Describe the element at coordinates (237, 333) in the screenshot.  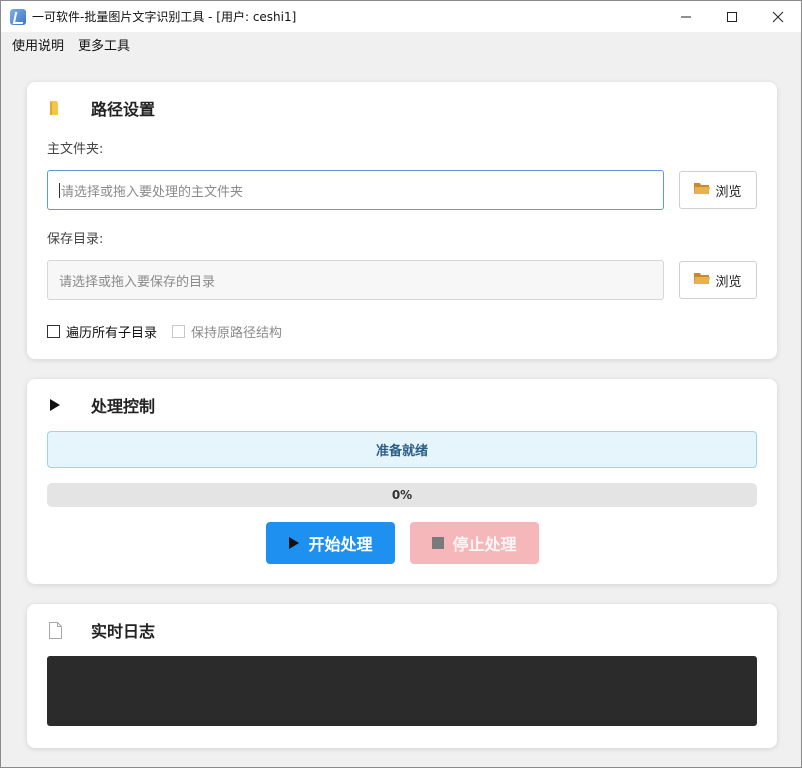
I see `keep-structure-label: 保持原路径结构` at that location.